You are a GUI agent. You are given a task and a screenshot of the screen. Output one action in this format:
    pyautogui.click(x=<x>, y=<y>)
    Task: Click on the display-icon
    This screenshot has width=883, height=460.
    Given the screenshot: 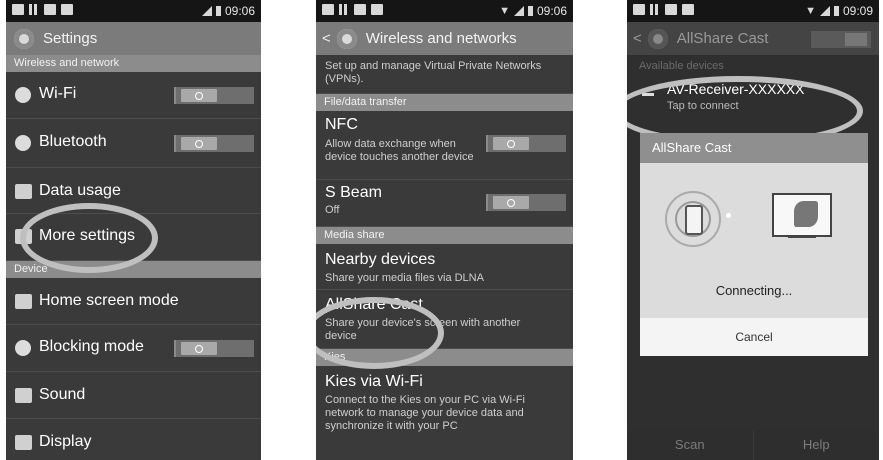 What is the action you would take?
    pyautogui.click(x=23, y=442)
    